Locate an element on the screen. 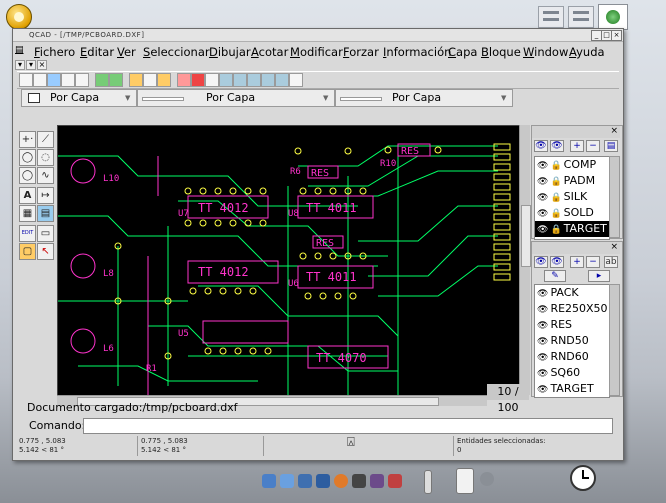 This screenshot has width=666, height=503. hide-all-layers-icon: 👁 is located at coordinates (557, 146).